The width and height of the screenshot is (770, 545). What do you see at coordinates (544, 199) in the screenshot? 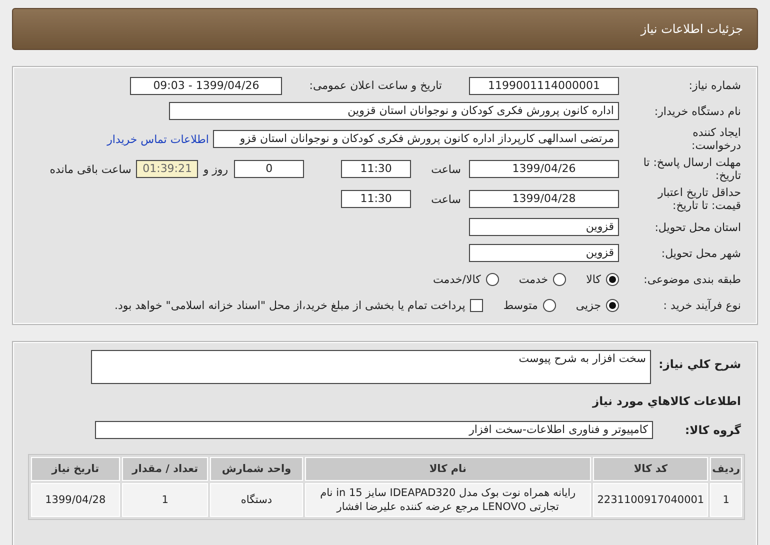
I see `validity-date-field: 1399/04/28` at bounding box center [544, 199].